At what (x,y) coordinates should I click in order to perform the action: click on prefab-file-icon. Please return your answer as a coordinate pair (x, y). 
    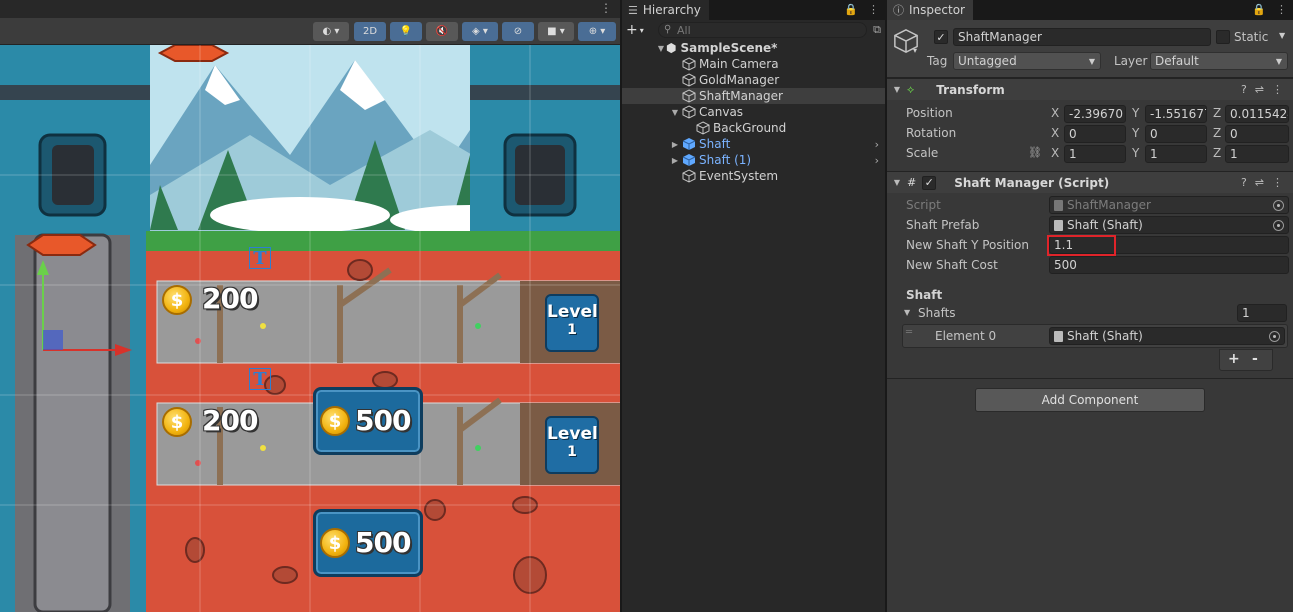
    Looking at the image, I should click on (1058, 336).